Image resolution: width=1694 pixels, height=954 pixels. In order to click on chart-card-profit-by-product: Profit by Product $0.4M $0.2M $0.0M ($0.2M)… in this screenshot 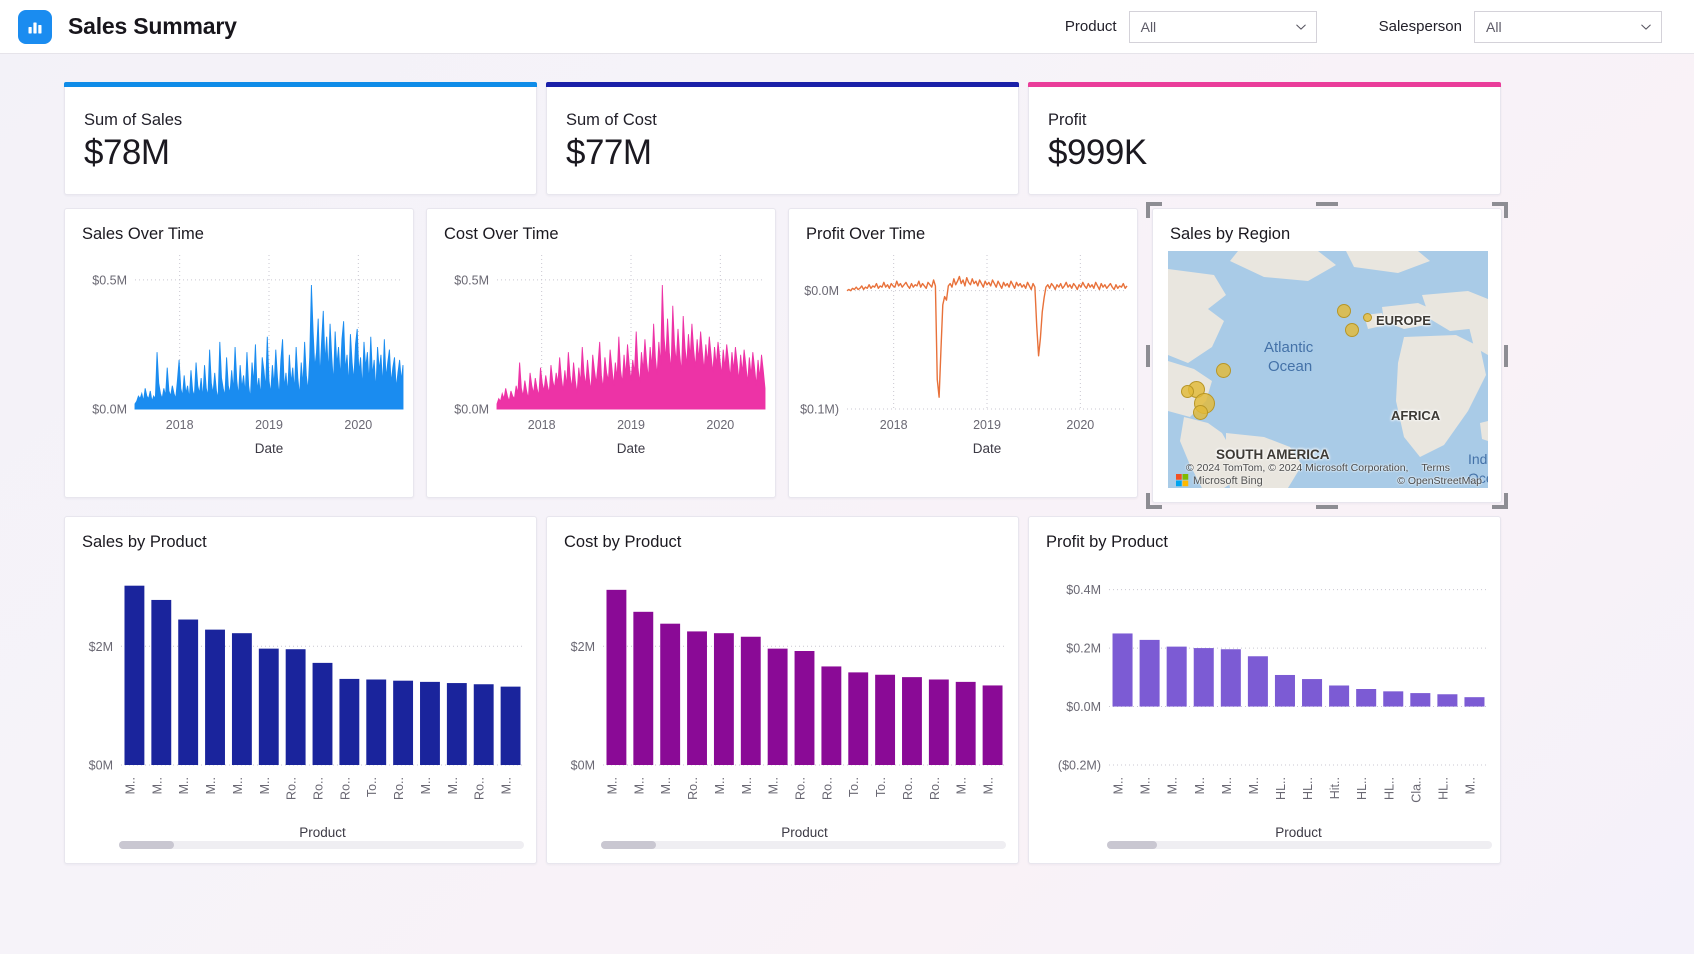, I will do `click(1264, 690)`.